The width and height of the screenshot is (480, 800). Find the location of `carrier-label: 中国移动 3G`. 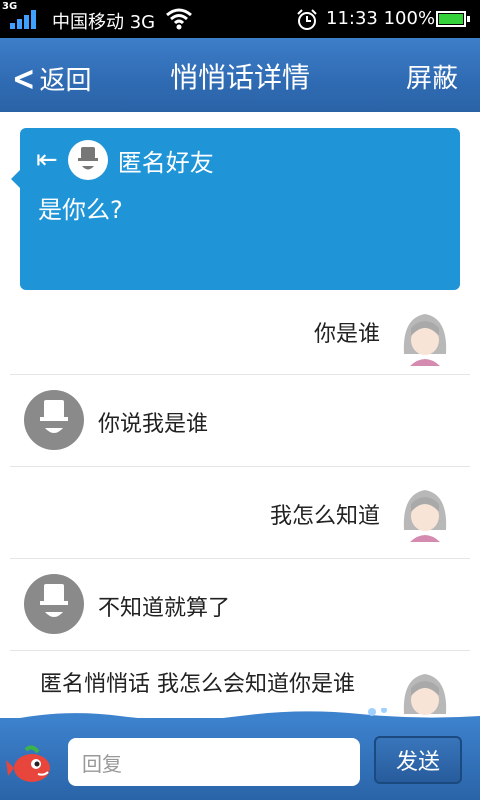

carrier-label: 中国移动 3G is located at coordinates (104, 22).